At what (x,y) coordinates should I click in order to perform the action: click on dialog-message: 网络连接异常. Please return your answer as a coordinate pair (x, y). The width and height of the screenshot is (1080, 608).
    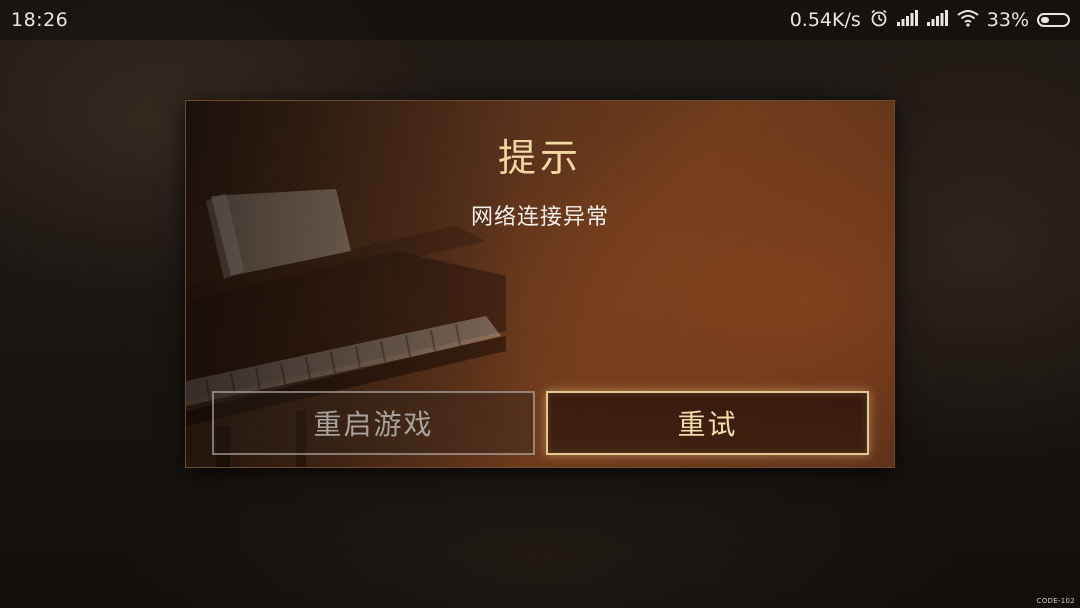
    Looking at the image, I should click on (539, 217).